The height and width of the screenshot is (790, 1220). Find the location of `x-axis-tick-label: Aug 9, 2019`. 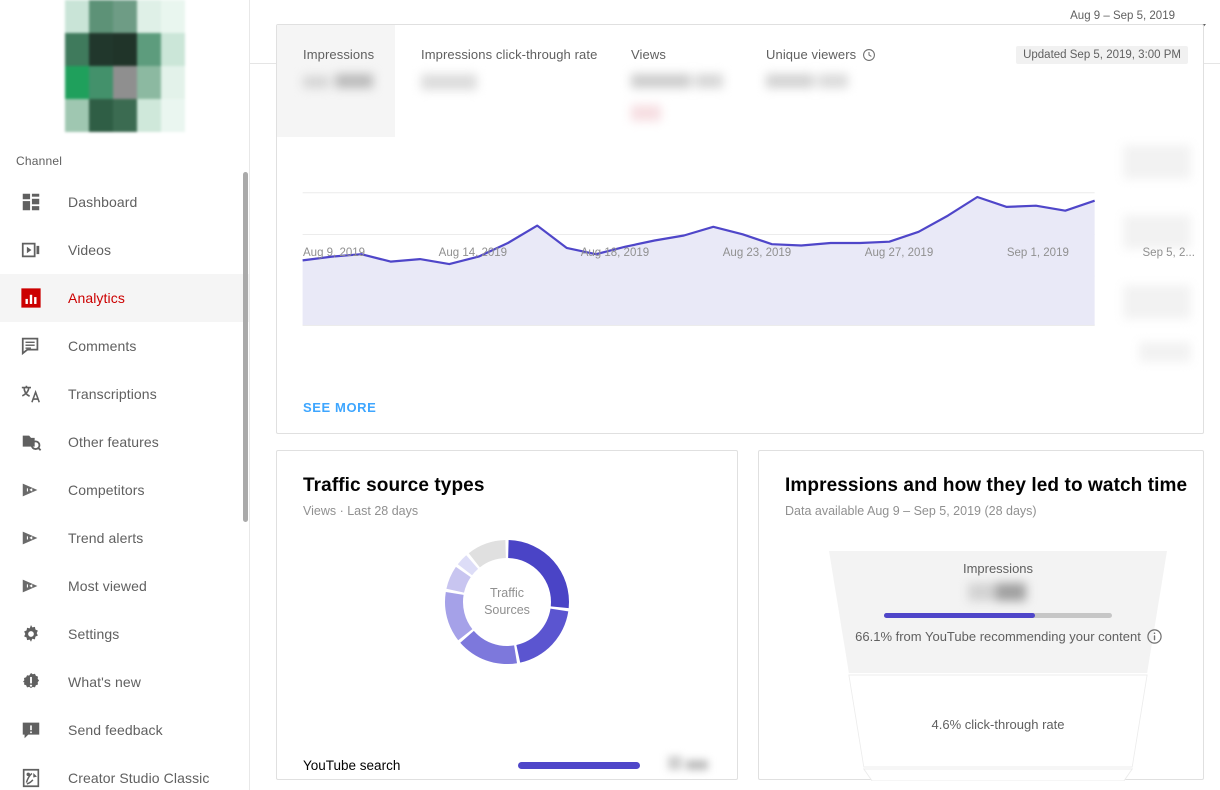

x-axis-tick-label: Aug 9, 2019 is located at coordinates (334, 253).